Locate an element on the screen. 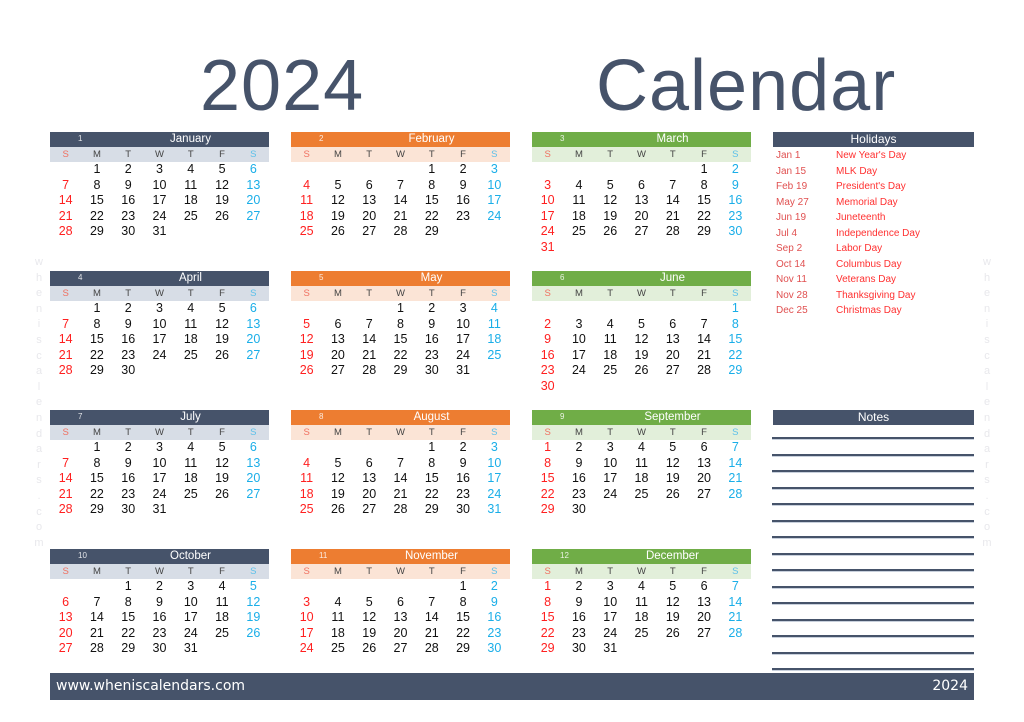 The image size is (1024, 722). day-cell: 11 is located at coordinates (190, 186).